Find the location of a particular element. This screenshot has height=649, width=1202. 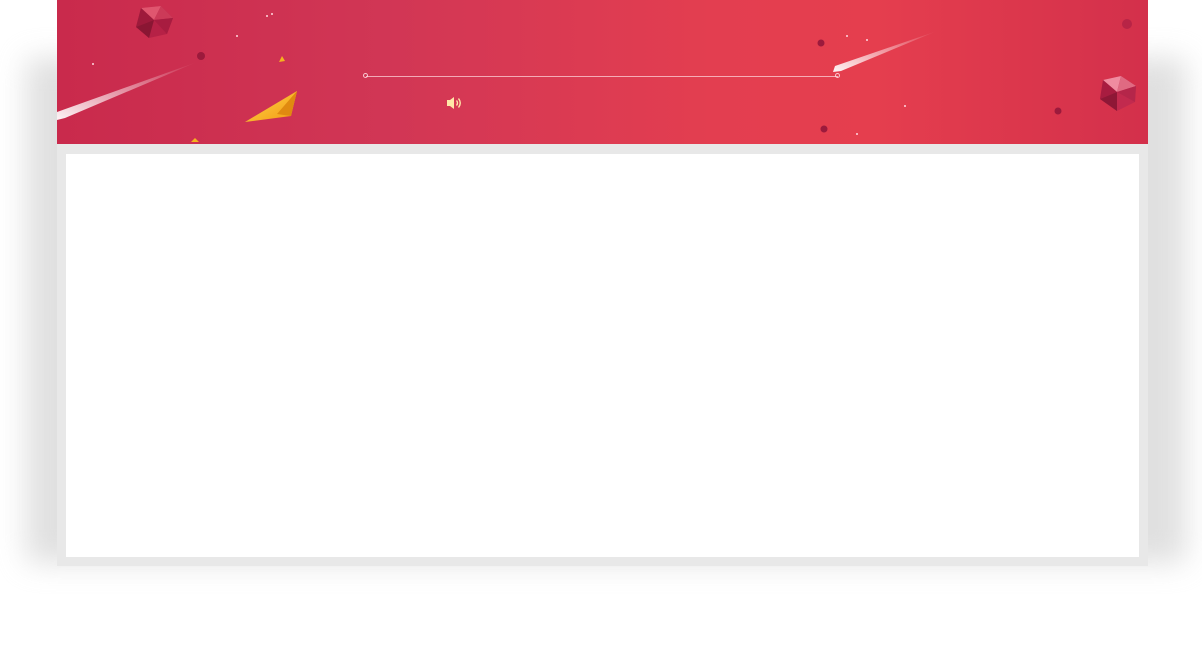

sound-toggle-button is located at coordinates (455, 103).